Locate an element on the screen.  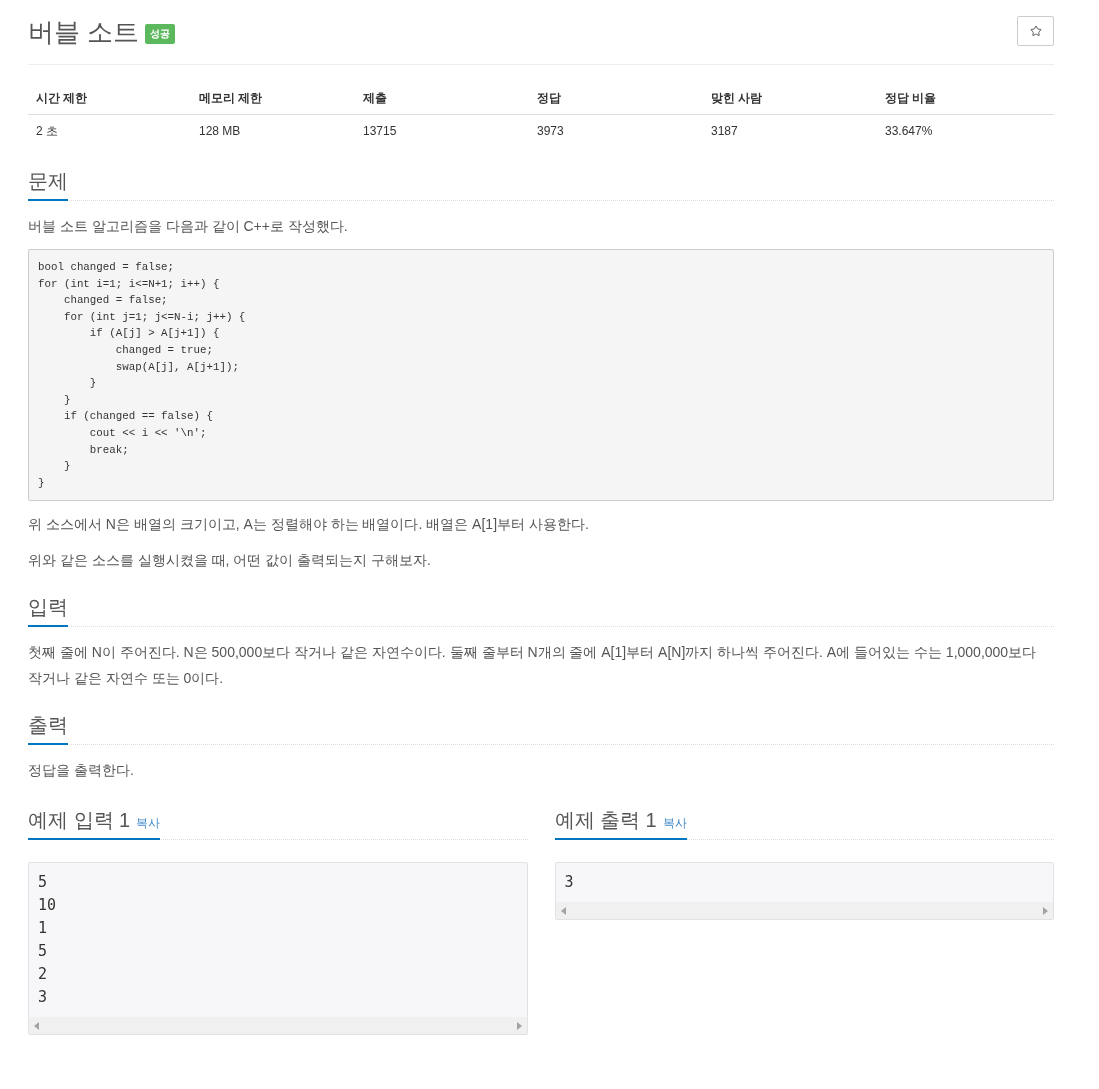
table-header-cell-text: 제출 is located at coordinates (375, 98).